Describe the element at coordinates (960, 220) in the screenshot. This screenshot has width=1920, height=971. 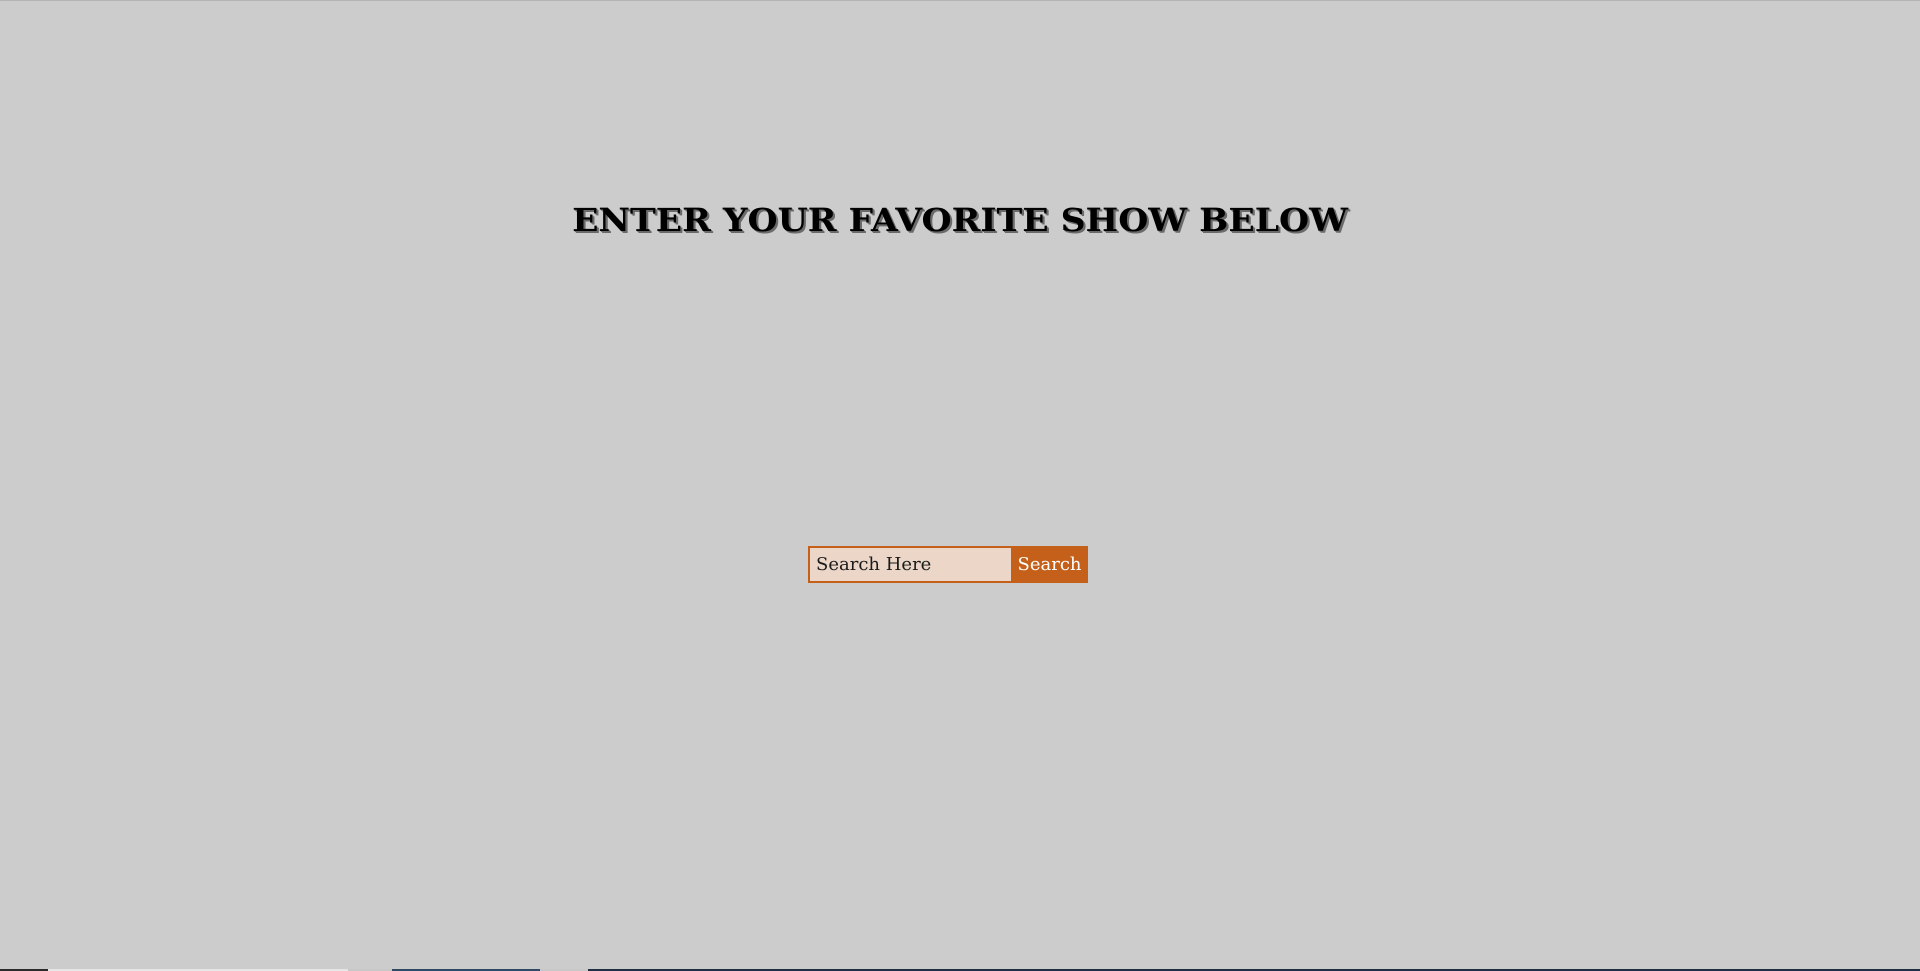
I see `page-title: ENTER YOUR FAVORITE SHOW BELOW` at that location.